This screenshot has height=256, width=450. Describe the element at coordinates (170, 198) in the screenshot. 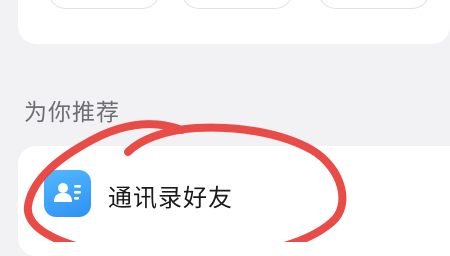

I see `list-item-label: 通讯录好友` at that location.